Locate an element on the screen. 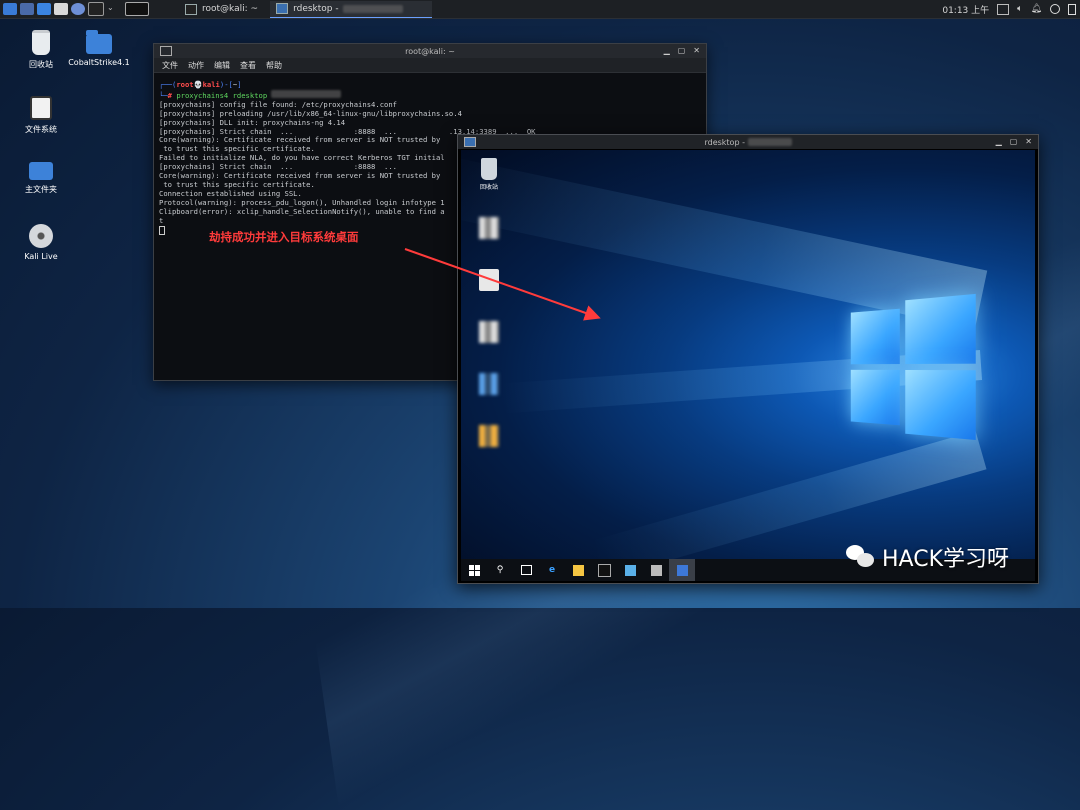  menu-edit: 编辑 is located at coordinates (222, 65).